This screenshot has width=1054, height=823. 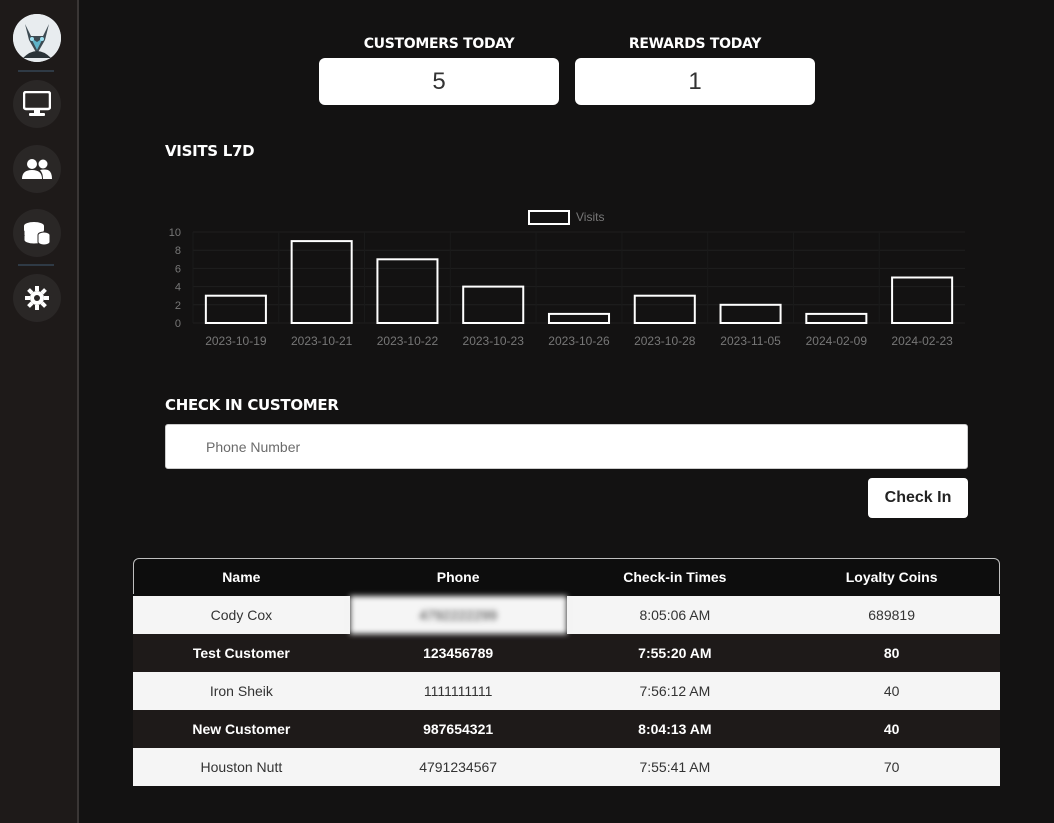 I want to click on cell-time: 7:55:41 AM, so click(x=675, y=767).